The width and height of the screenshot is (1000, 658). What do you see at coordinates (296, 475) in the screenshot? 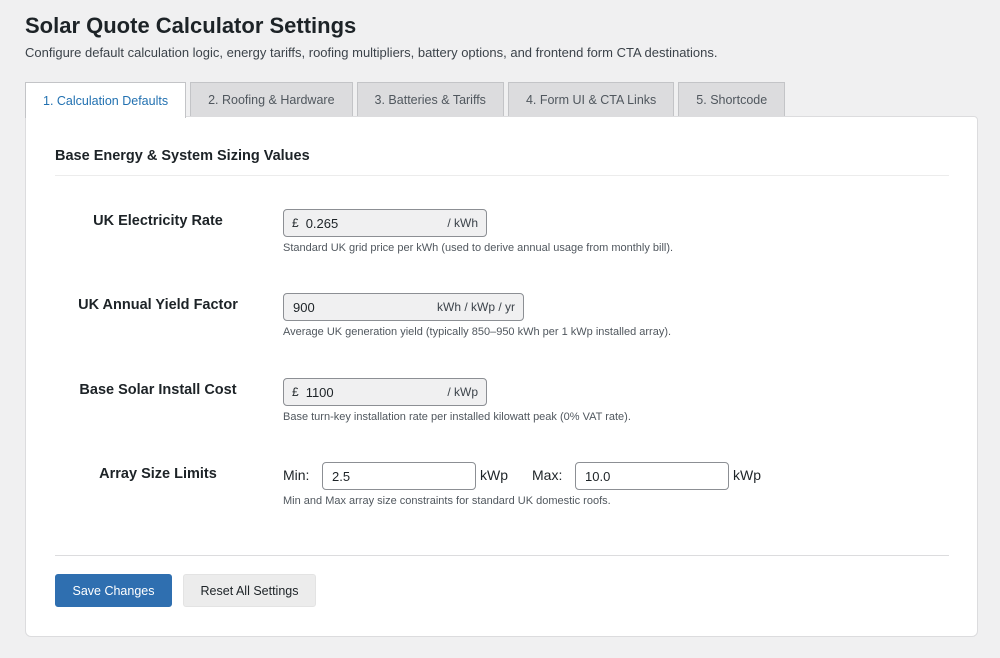
I see `min-label: Min:` at bounding box center [296, 475].